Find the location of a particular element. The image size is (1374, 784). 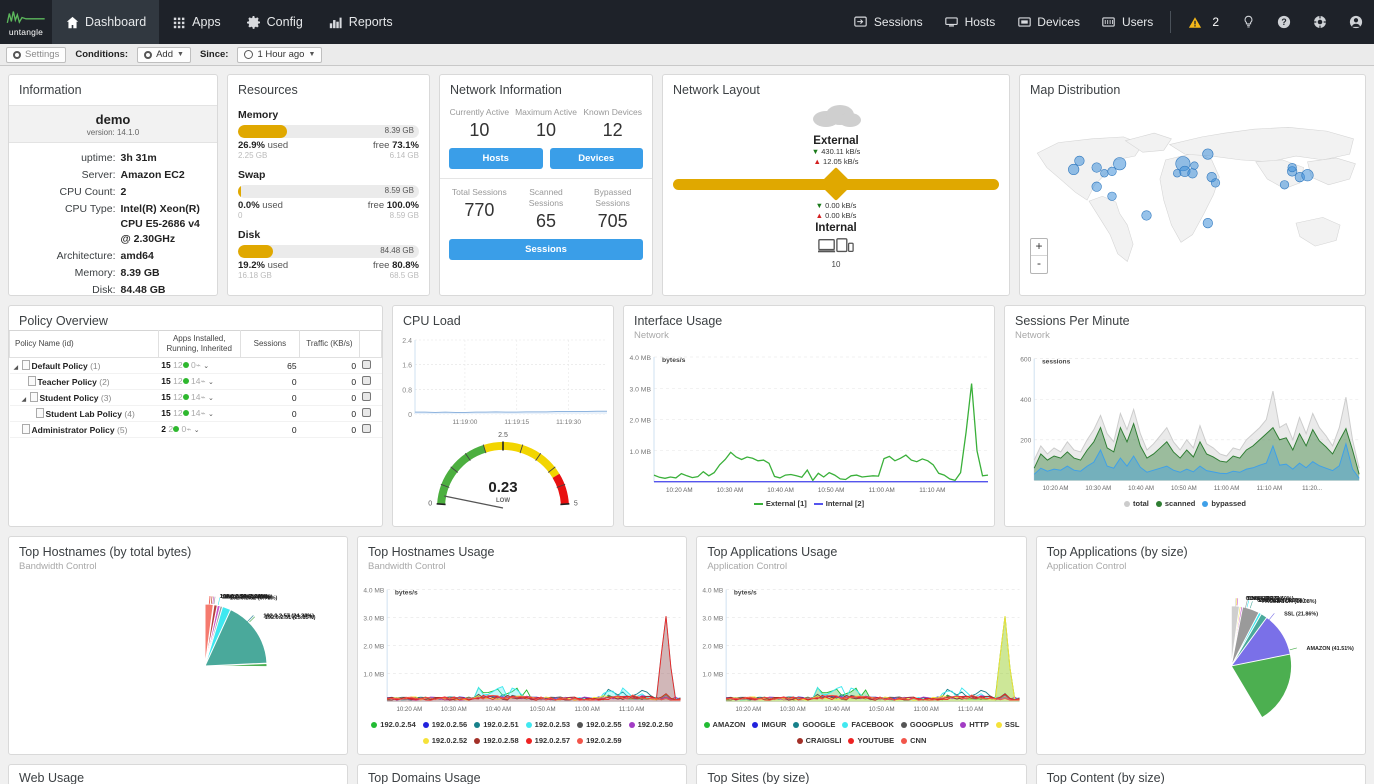

legend-item-internal: Internal [2] is located at coordinates (838, 503).